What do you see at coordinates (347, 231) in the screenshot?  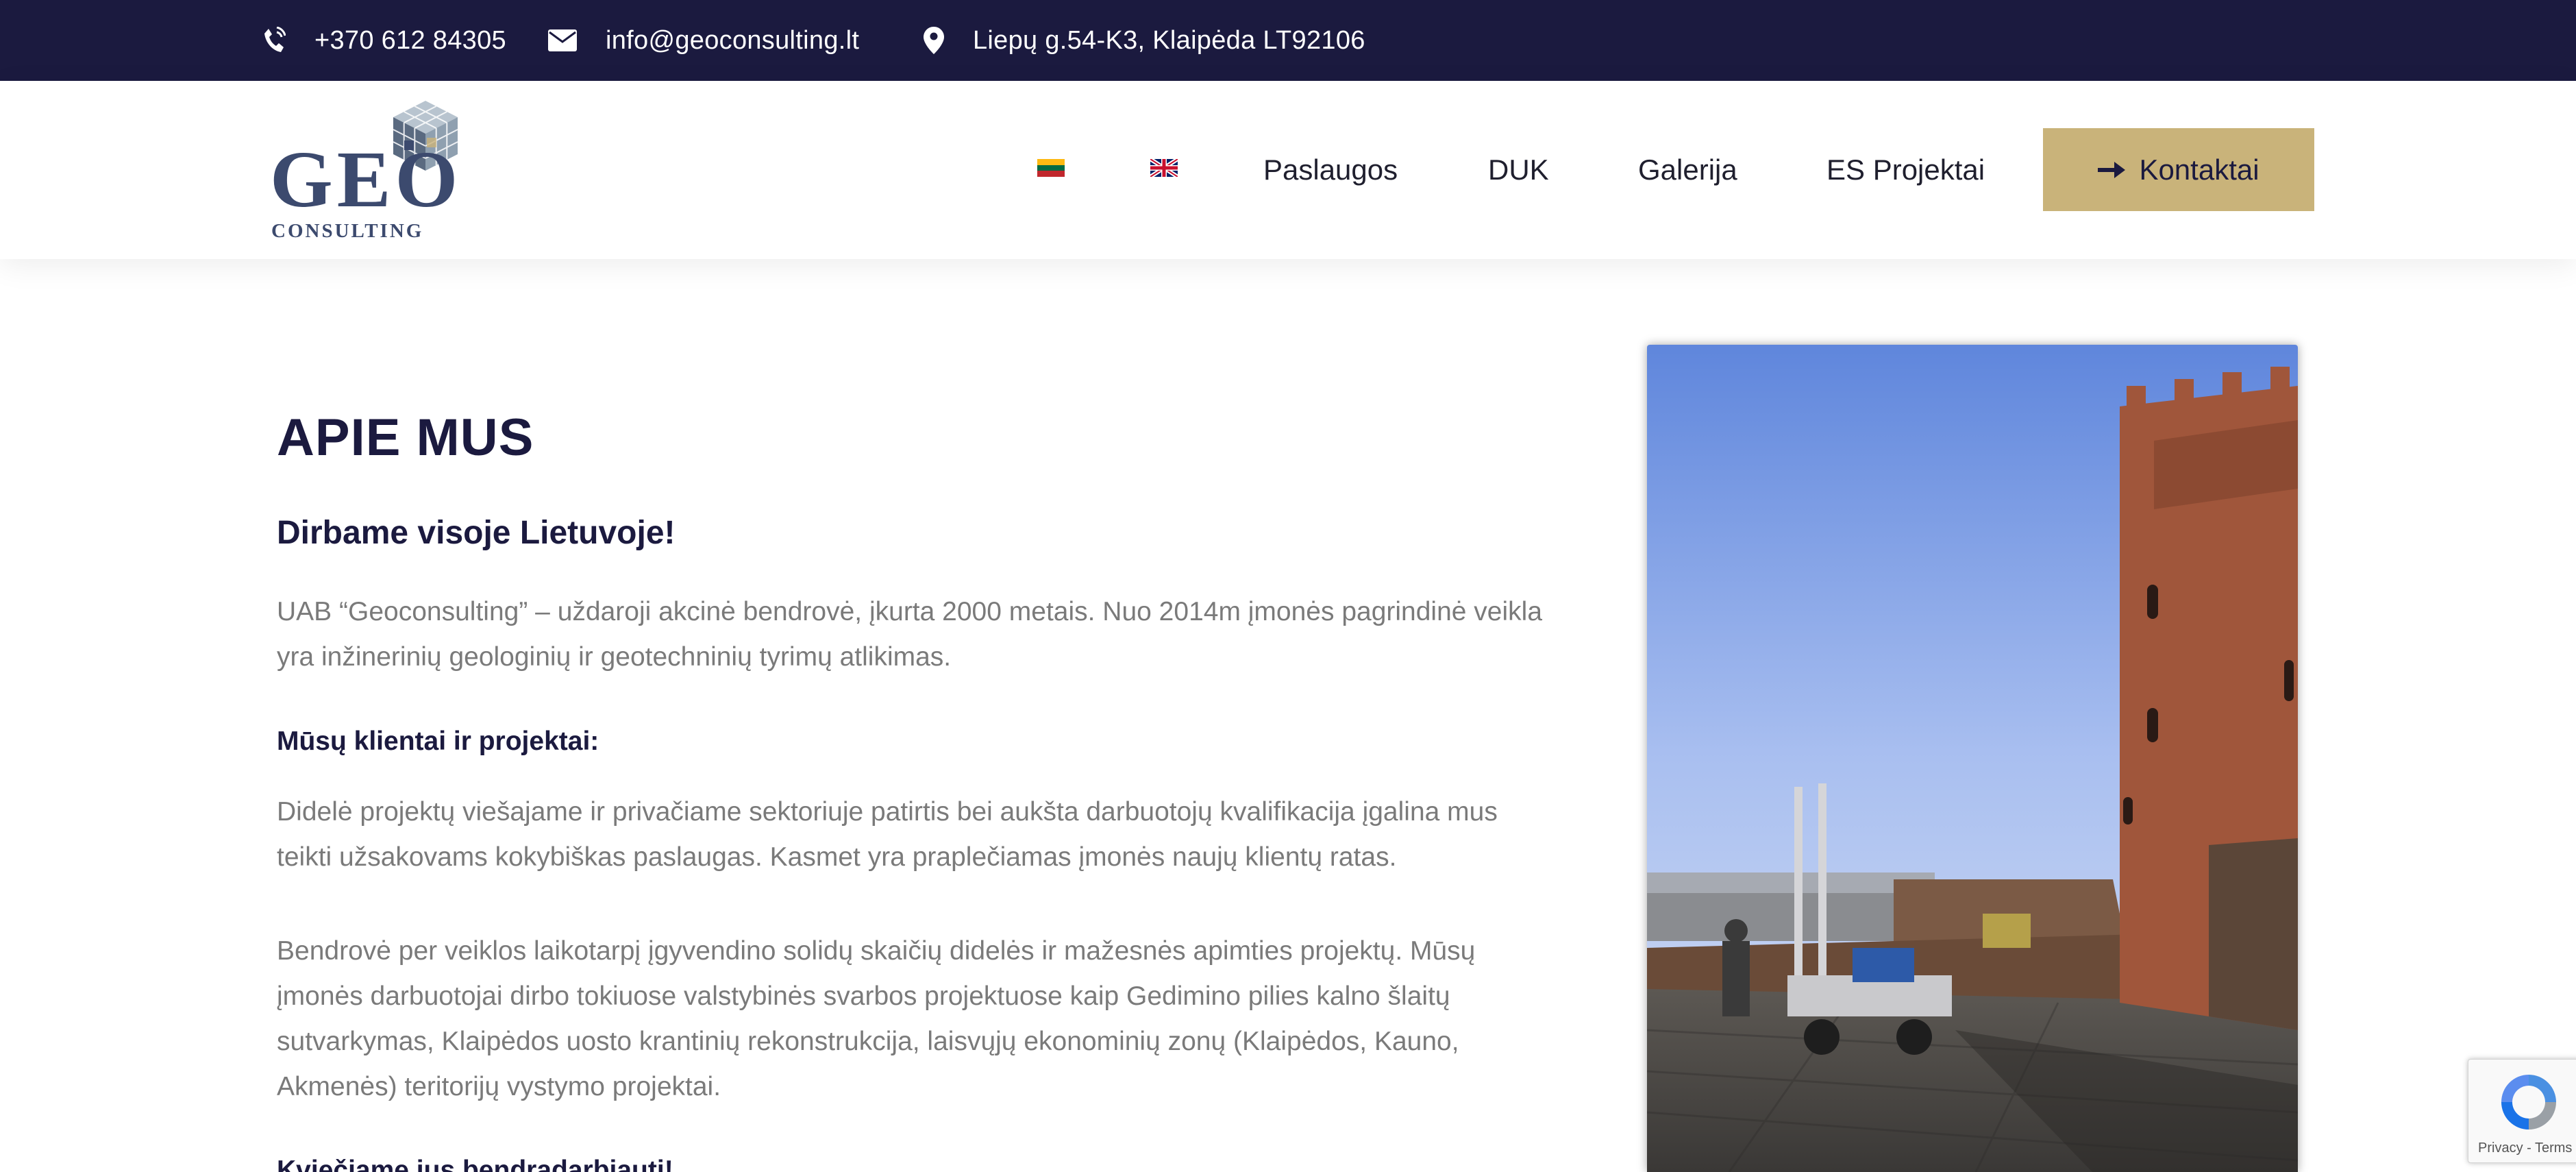 I see `logo-text-consulting: CONSULTING` at bounding box center [347, 231].